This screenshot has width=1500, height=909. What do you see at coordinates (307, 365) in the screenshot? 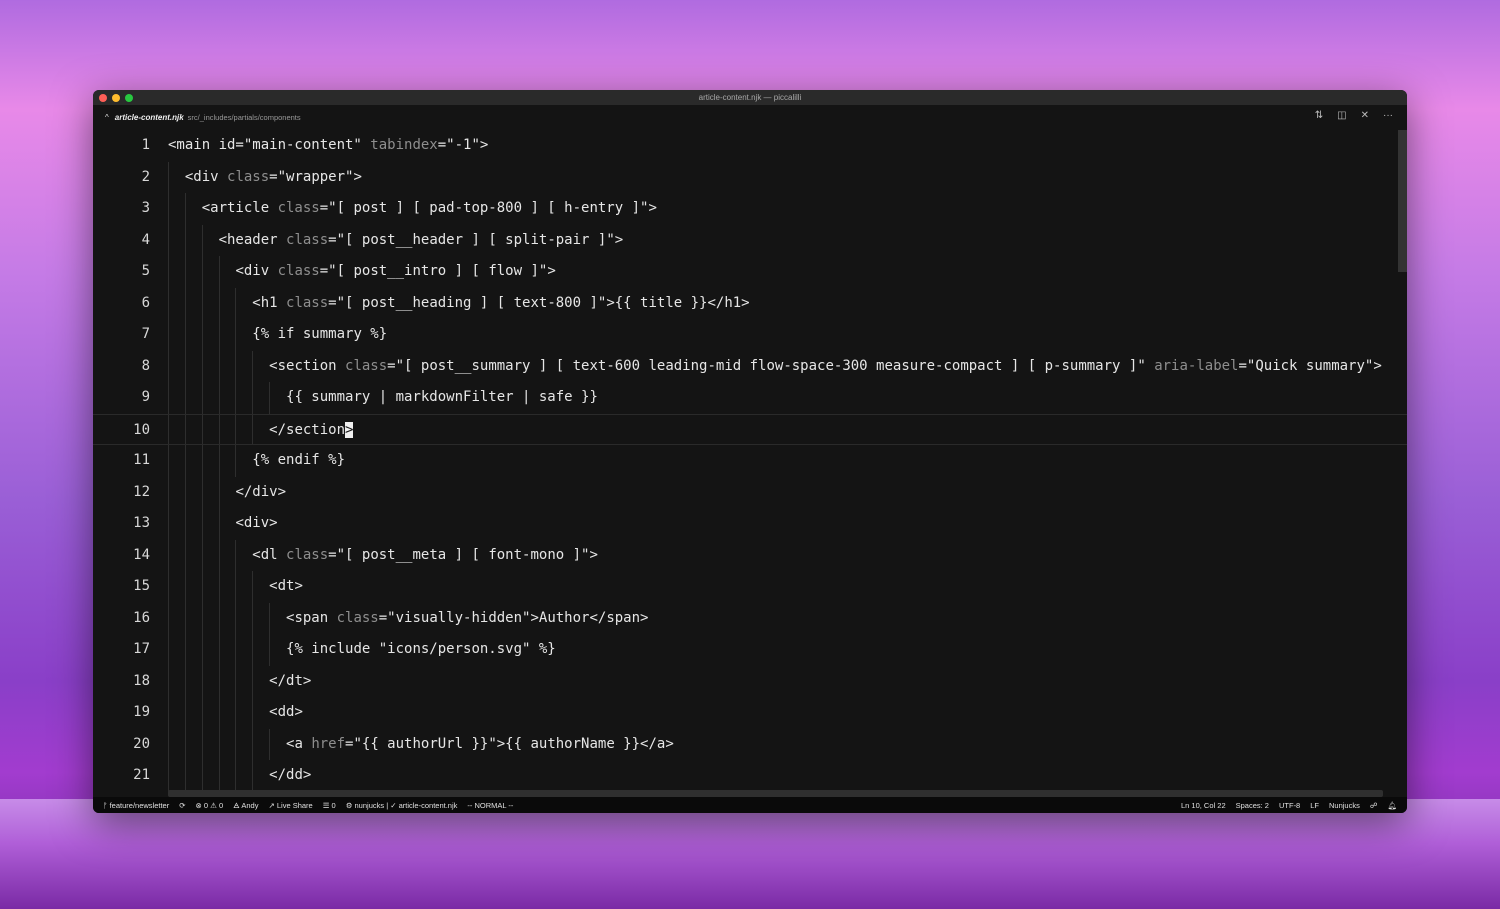
I see `code-token: <section` at bounding box center [307, 365].